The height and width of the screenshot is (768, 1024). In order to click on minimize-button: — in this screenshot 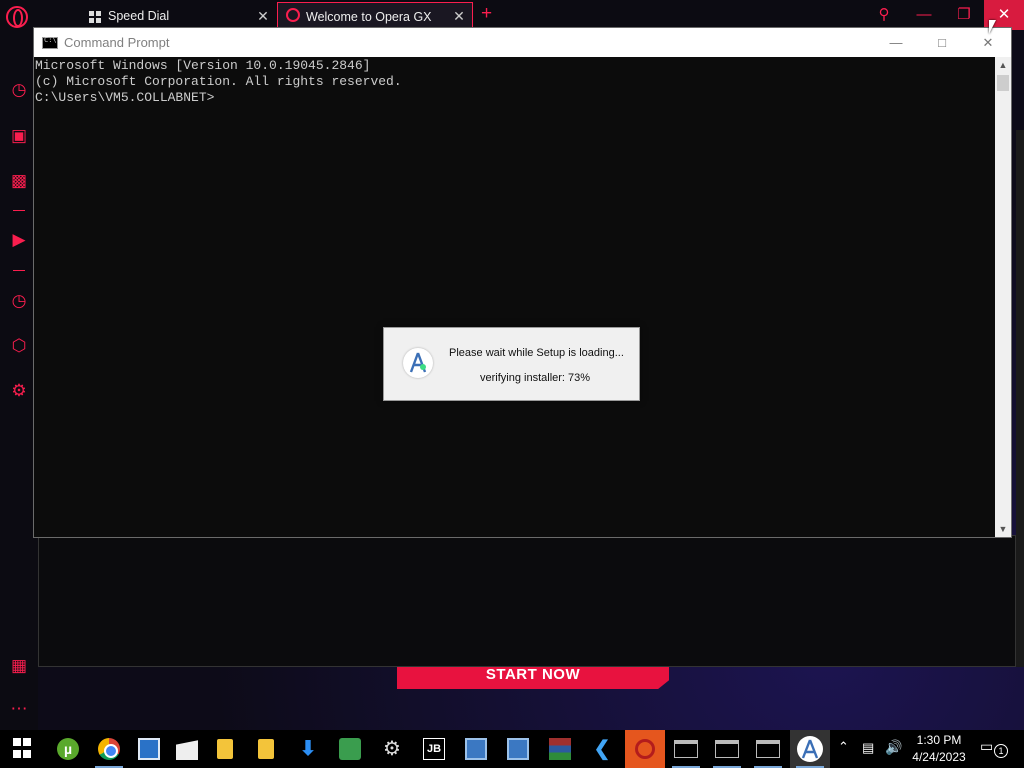, I will do `click(924, 15)`.